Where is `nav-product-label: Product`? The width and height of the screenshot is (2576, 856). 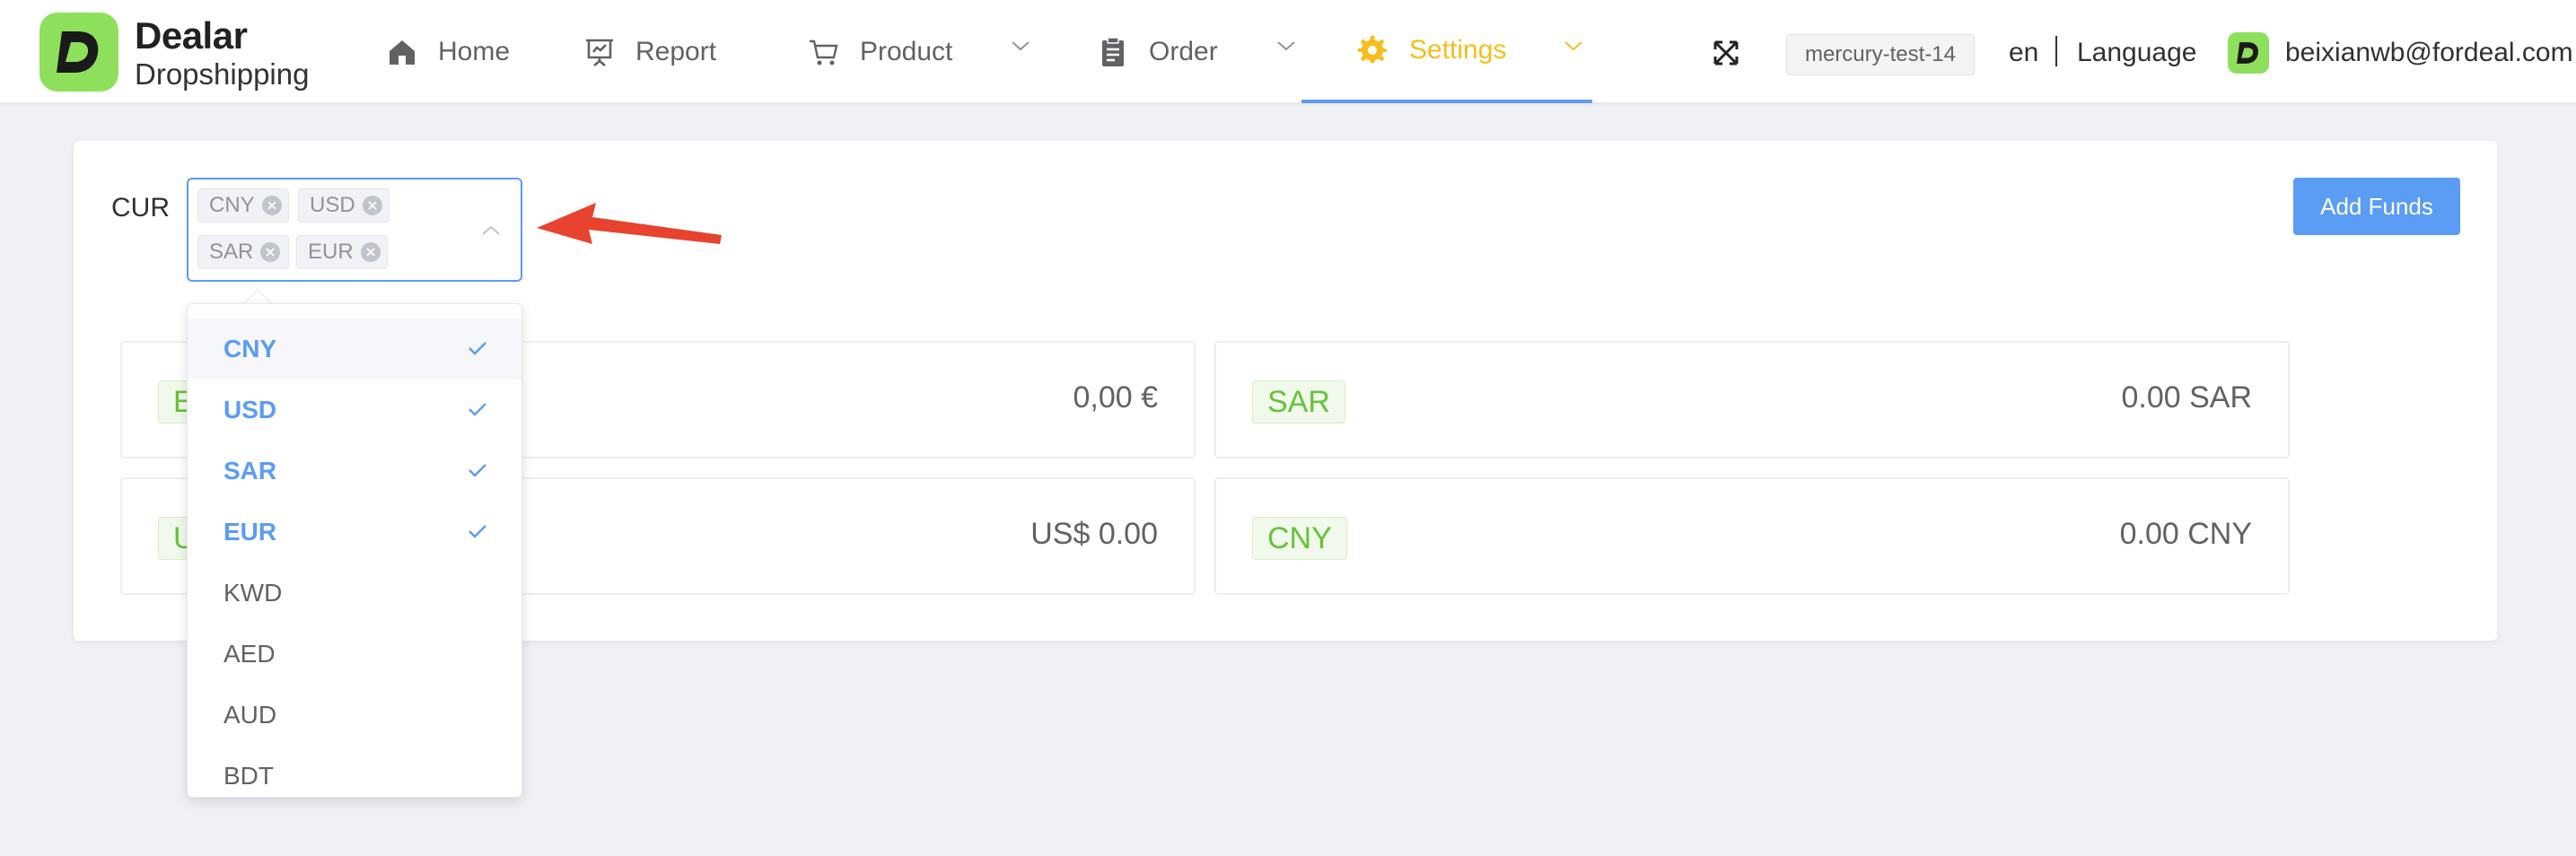 nav-product-label: Product is located at coordinates (906, 51).